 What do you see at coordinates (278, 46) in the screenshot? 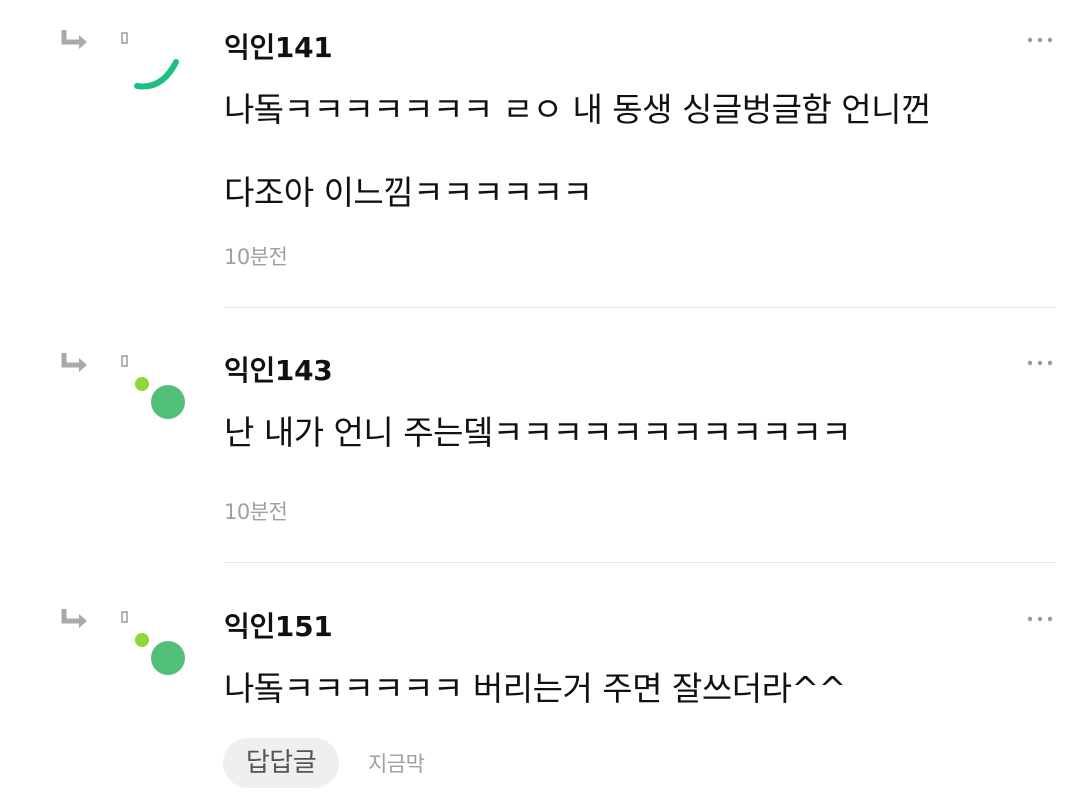
I see `comment-author: 익인141` at bounding box center [278, 46].